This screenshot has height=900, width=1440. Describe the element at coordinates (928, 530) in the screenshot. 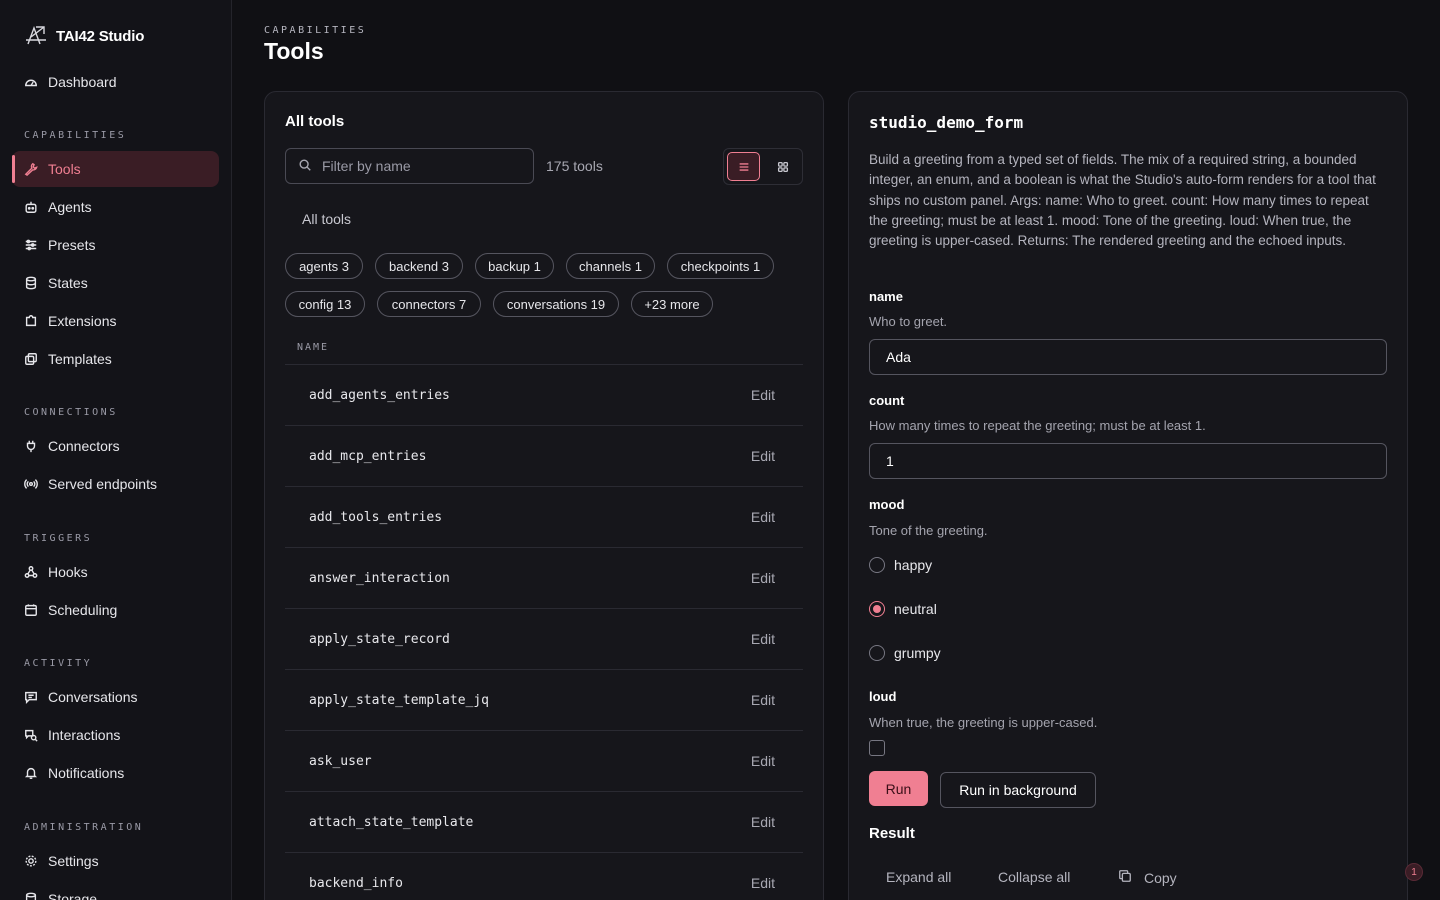

I see `mood-field-help: Tone of the greeting.` at that location.